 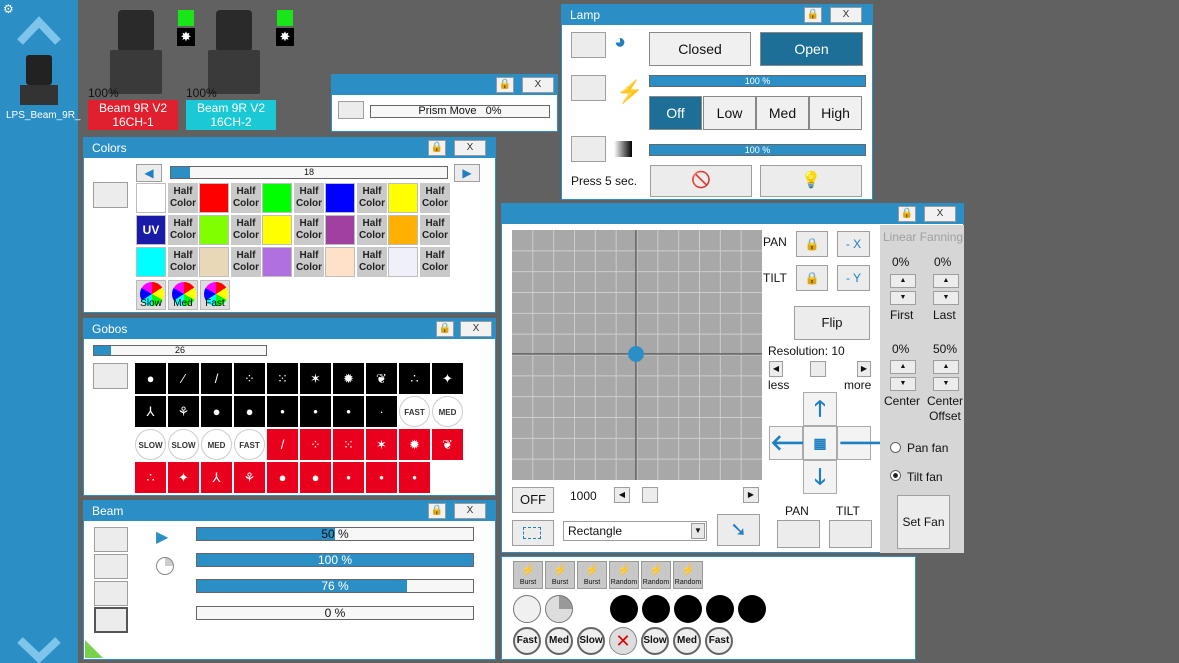 What do you see at coordinates (335, 534) in the screenshot?
I see `beam-bar-1: 50 %` at bounding box center [335, 534].